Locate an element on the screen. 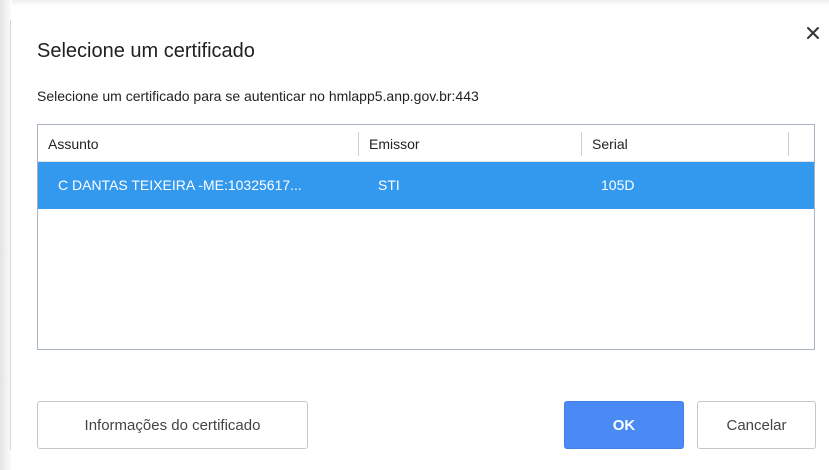  cancel-button: Cancelar is located at coordinates (756, 425).